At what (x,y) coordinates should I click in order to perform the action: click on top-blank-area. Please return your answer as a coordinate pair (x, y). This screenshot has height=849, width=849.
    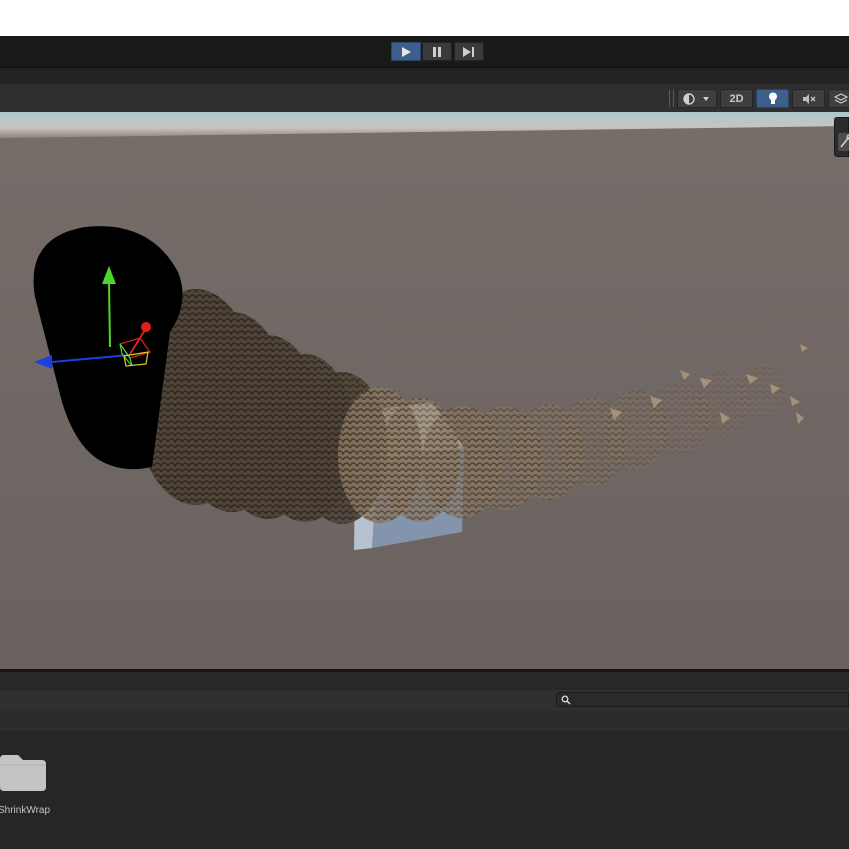
    Looking at the image, I should click on (424, 18).